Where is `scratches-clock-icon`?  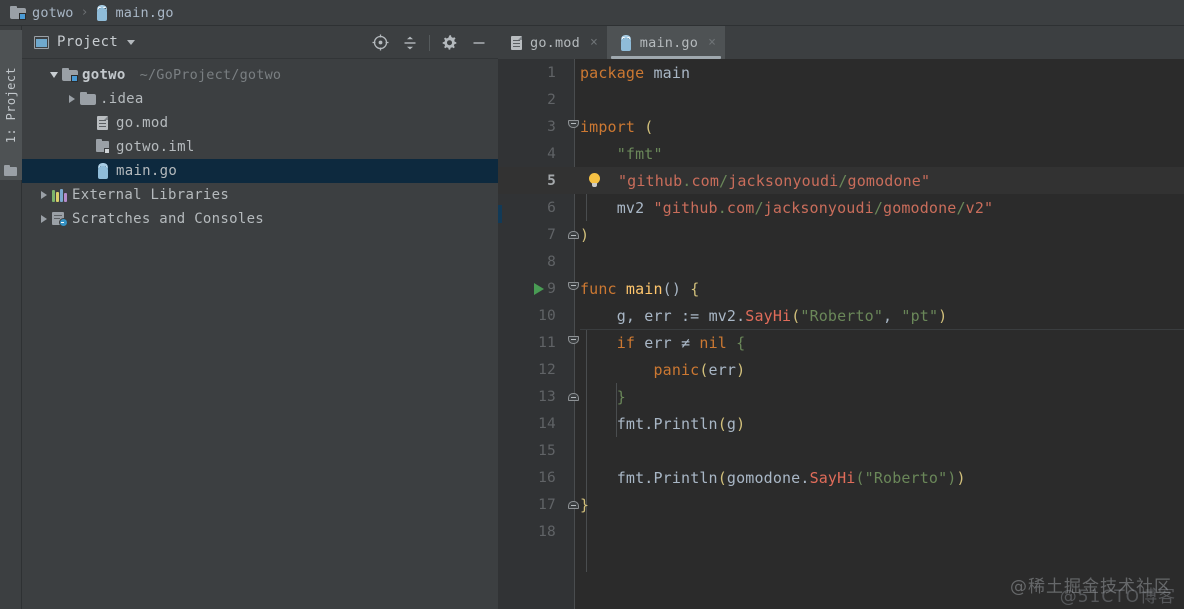 scratches-clock-icon is located at coordinates (61, 219).